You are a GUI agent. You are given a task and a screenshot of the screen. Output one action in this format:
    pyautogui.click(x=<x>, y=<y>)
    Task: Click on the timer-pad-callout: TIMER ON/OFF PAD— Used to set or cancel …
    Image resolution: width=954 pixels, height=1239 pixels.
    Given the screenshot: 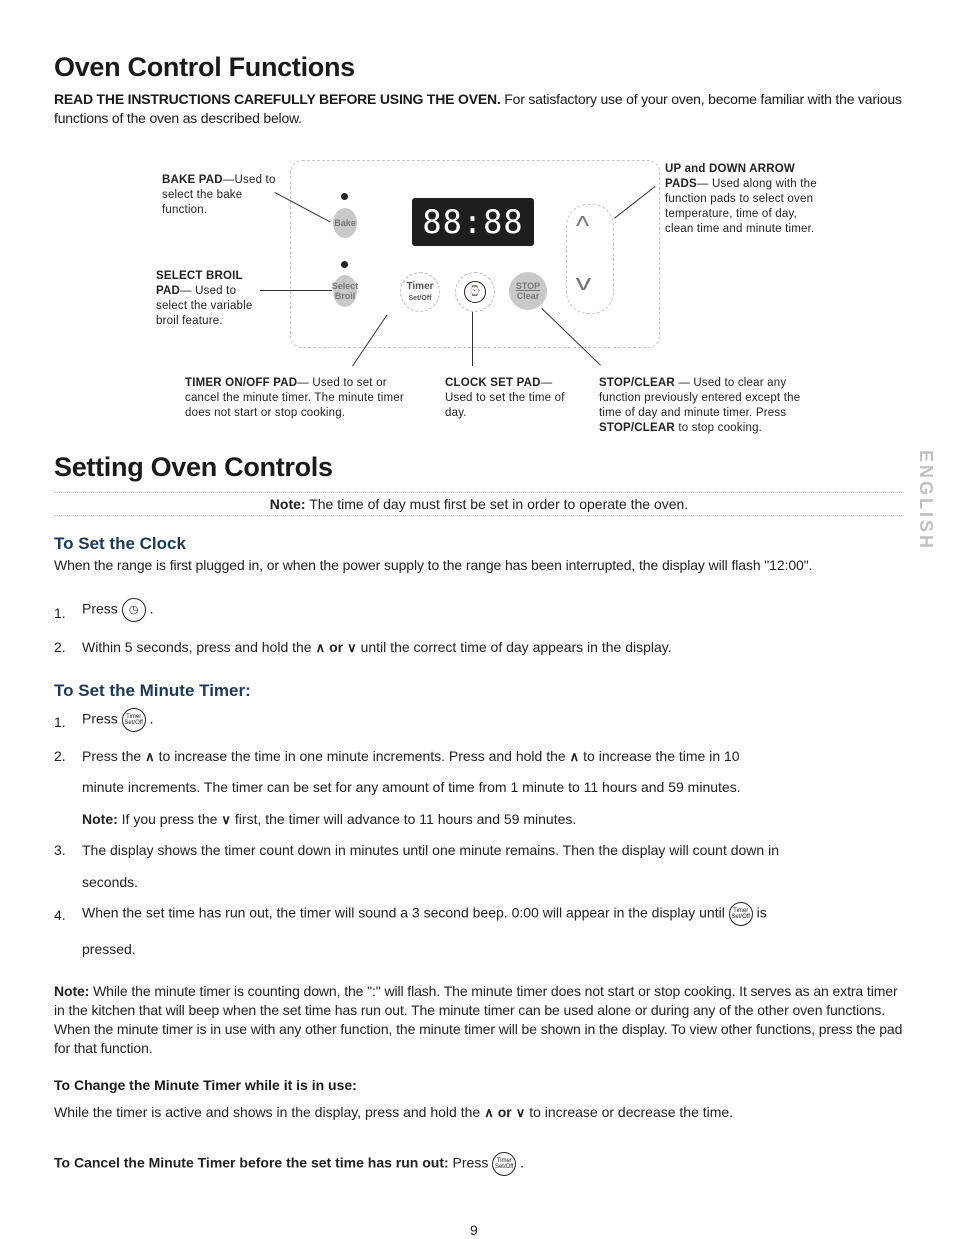 What is the action you would take?
    pyautogui.click(x=304, y=398)
    